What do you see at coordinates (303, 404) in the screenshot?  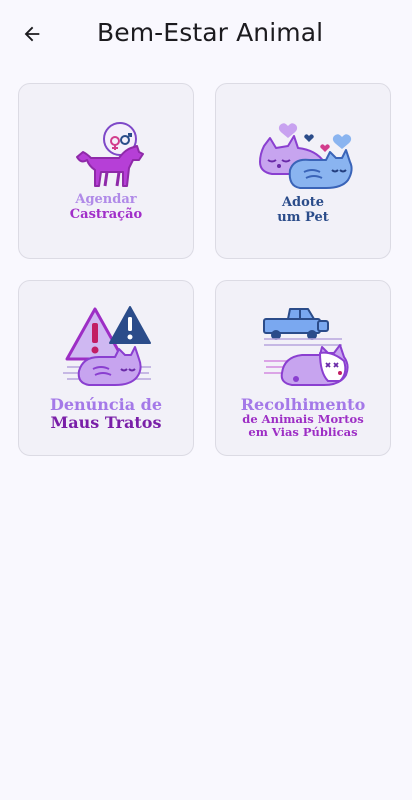 I see `card-label-line1: Recolhimento` at bounding box center [303, 404].